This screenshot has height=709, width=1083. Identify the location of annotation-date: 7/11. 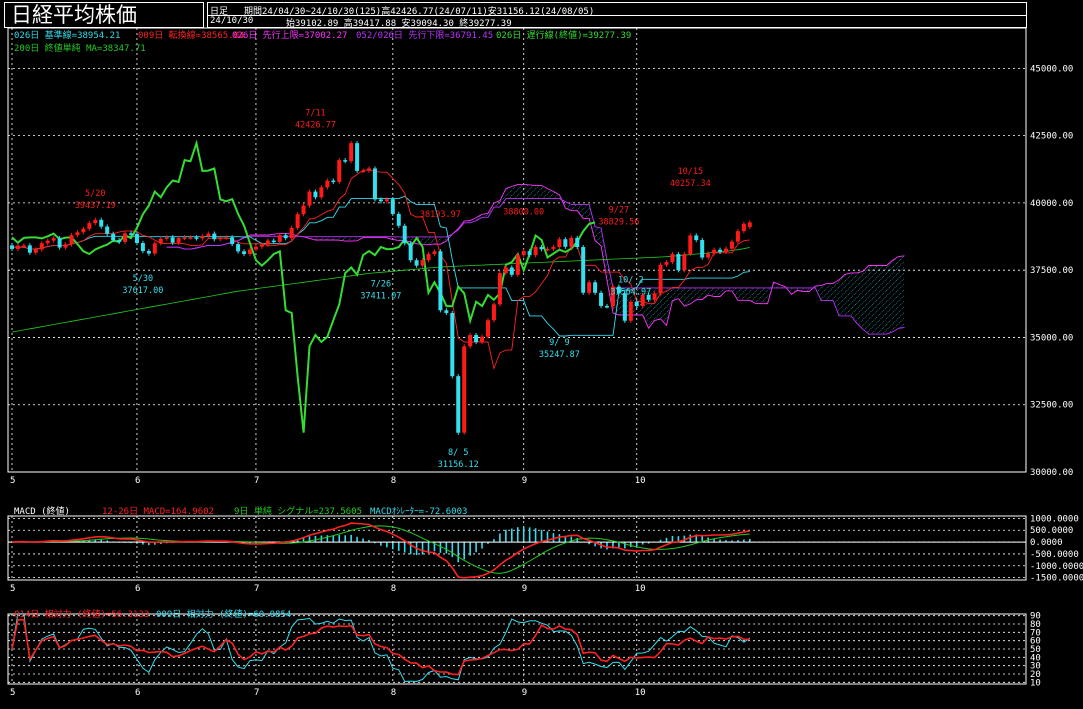
(315, 114).